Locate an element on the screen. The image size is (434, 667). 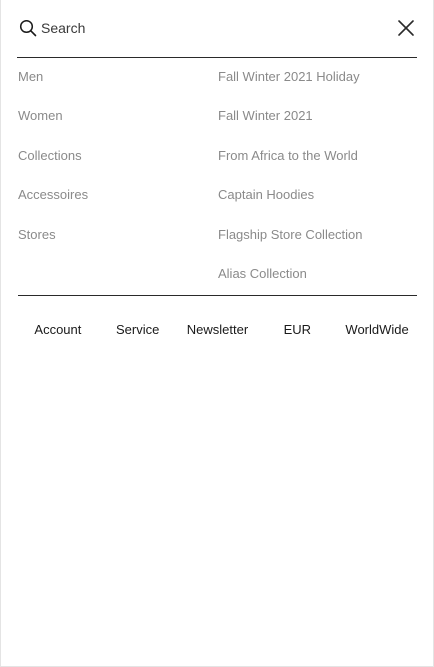
search-bar is located at coordinates (217, 29).